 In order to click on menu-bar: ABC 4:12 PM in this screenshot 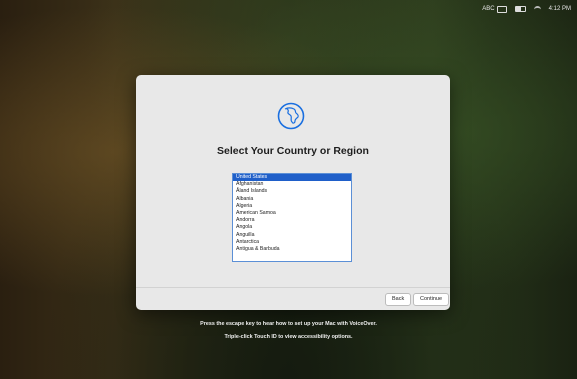, I will do `click(526, 9)`.